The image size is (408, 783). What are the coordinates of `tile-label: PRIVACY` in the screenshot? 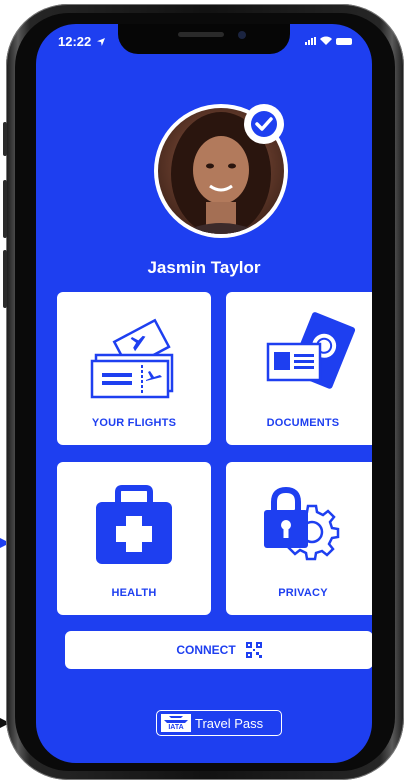 It's located at (303, 593).